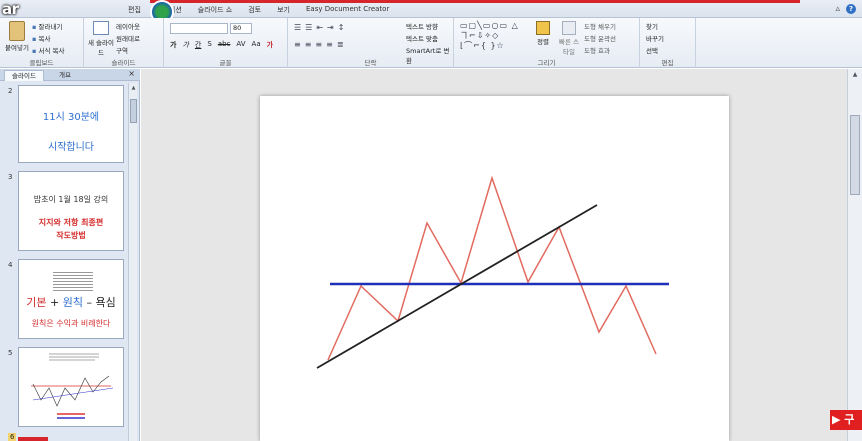 The height and width of the screenshot is (441, 862). I want to click on layout-button: 레이아웃, so click(128, 26).